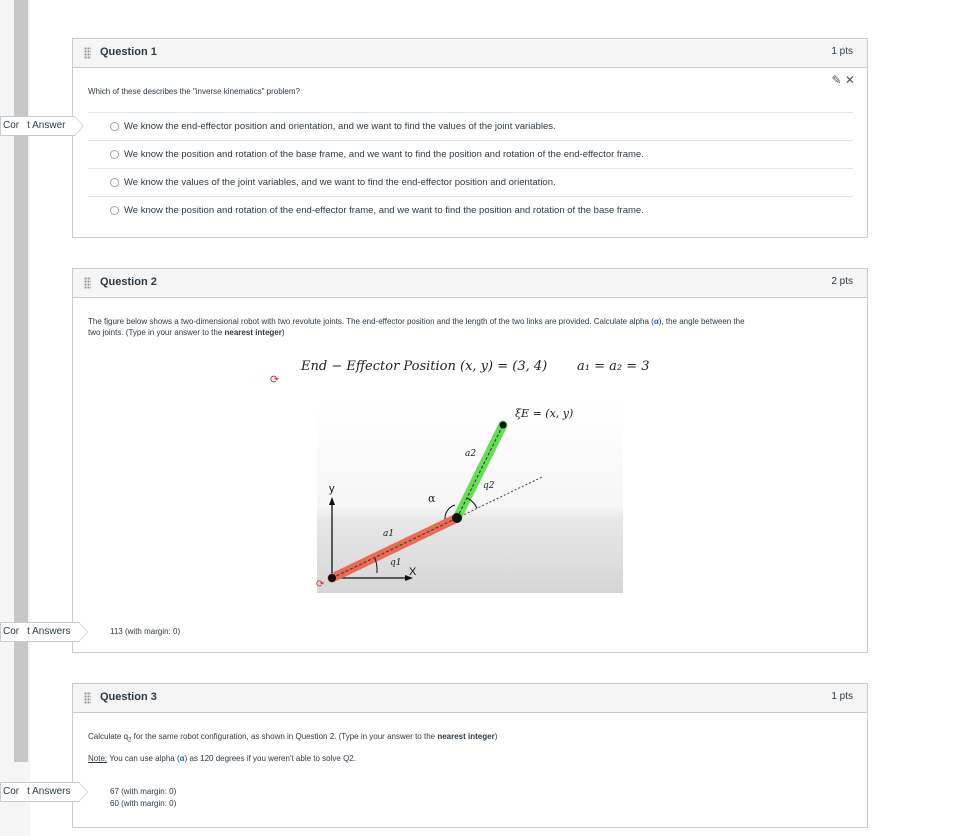  Describe the element at coordinates (46, 125) in the screenshot. I see `label-right: t Answer` at that location.